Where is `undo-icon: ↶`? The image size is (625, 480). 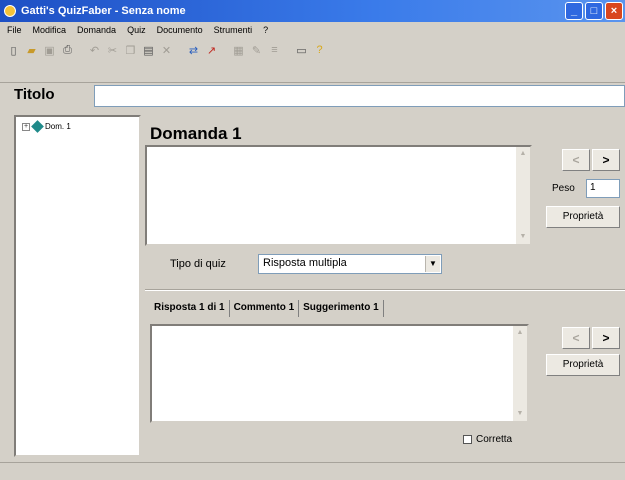
undo-icon: ↶ is located at coordinates (94, 50).